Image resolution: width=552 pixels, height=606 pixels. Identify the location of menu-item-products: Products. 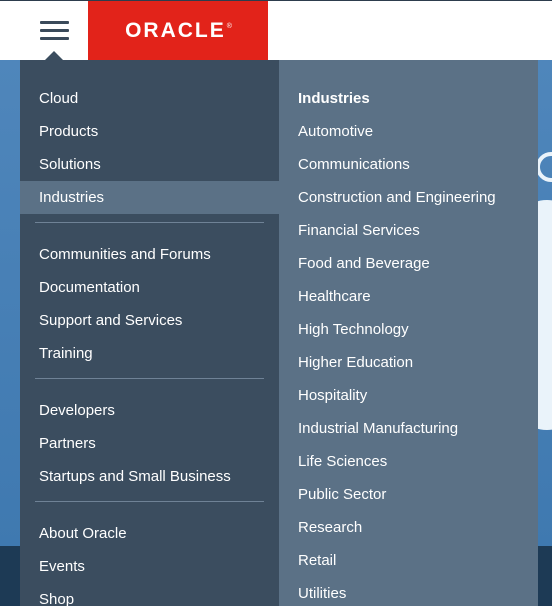
(149, 131).